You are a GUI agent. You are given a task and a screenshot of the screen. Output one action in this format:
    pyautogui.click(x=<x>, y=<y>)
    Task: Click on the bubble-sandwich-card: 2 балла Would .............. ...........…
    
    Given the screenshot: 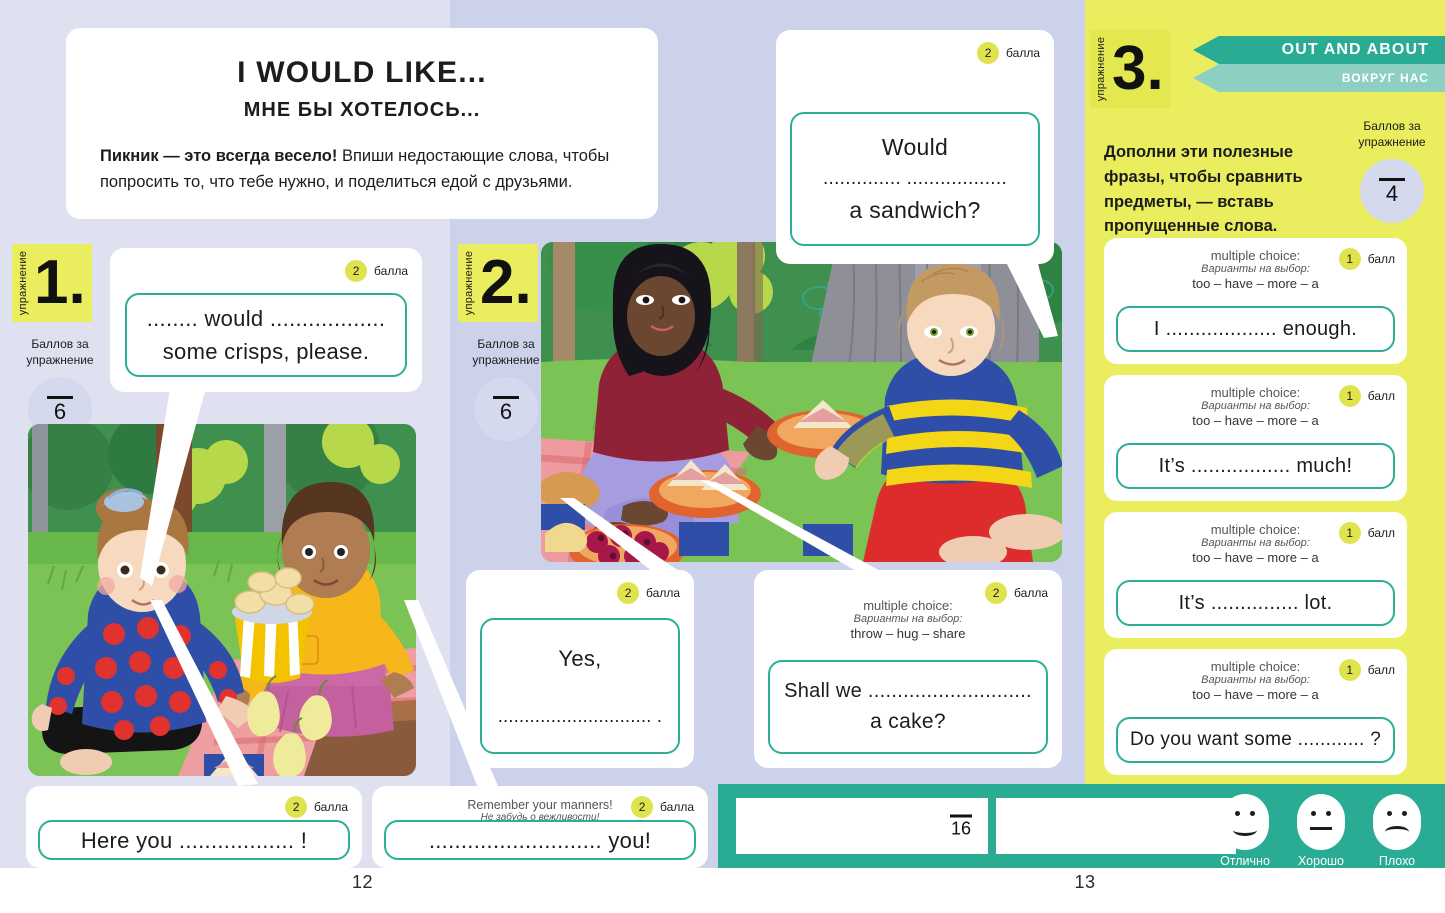 What is the action you would take?
    pyautogui.click(x=915, y=147)
    